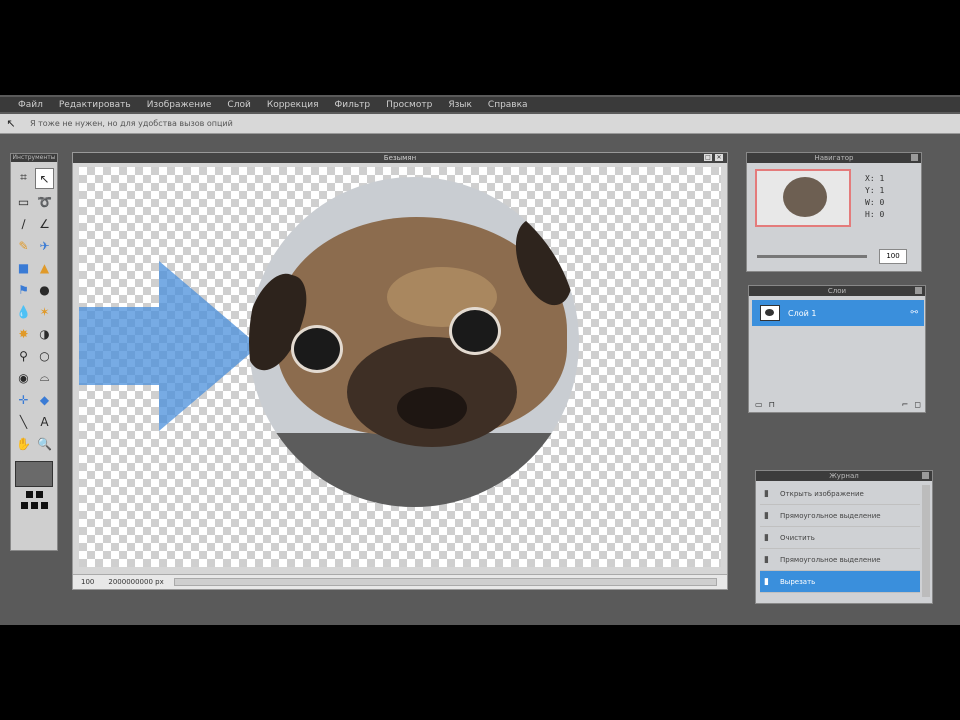  I want to click on menu-language: Язык, so click(460, 105).